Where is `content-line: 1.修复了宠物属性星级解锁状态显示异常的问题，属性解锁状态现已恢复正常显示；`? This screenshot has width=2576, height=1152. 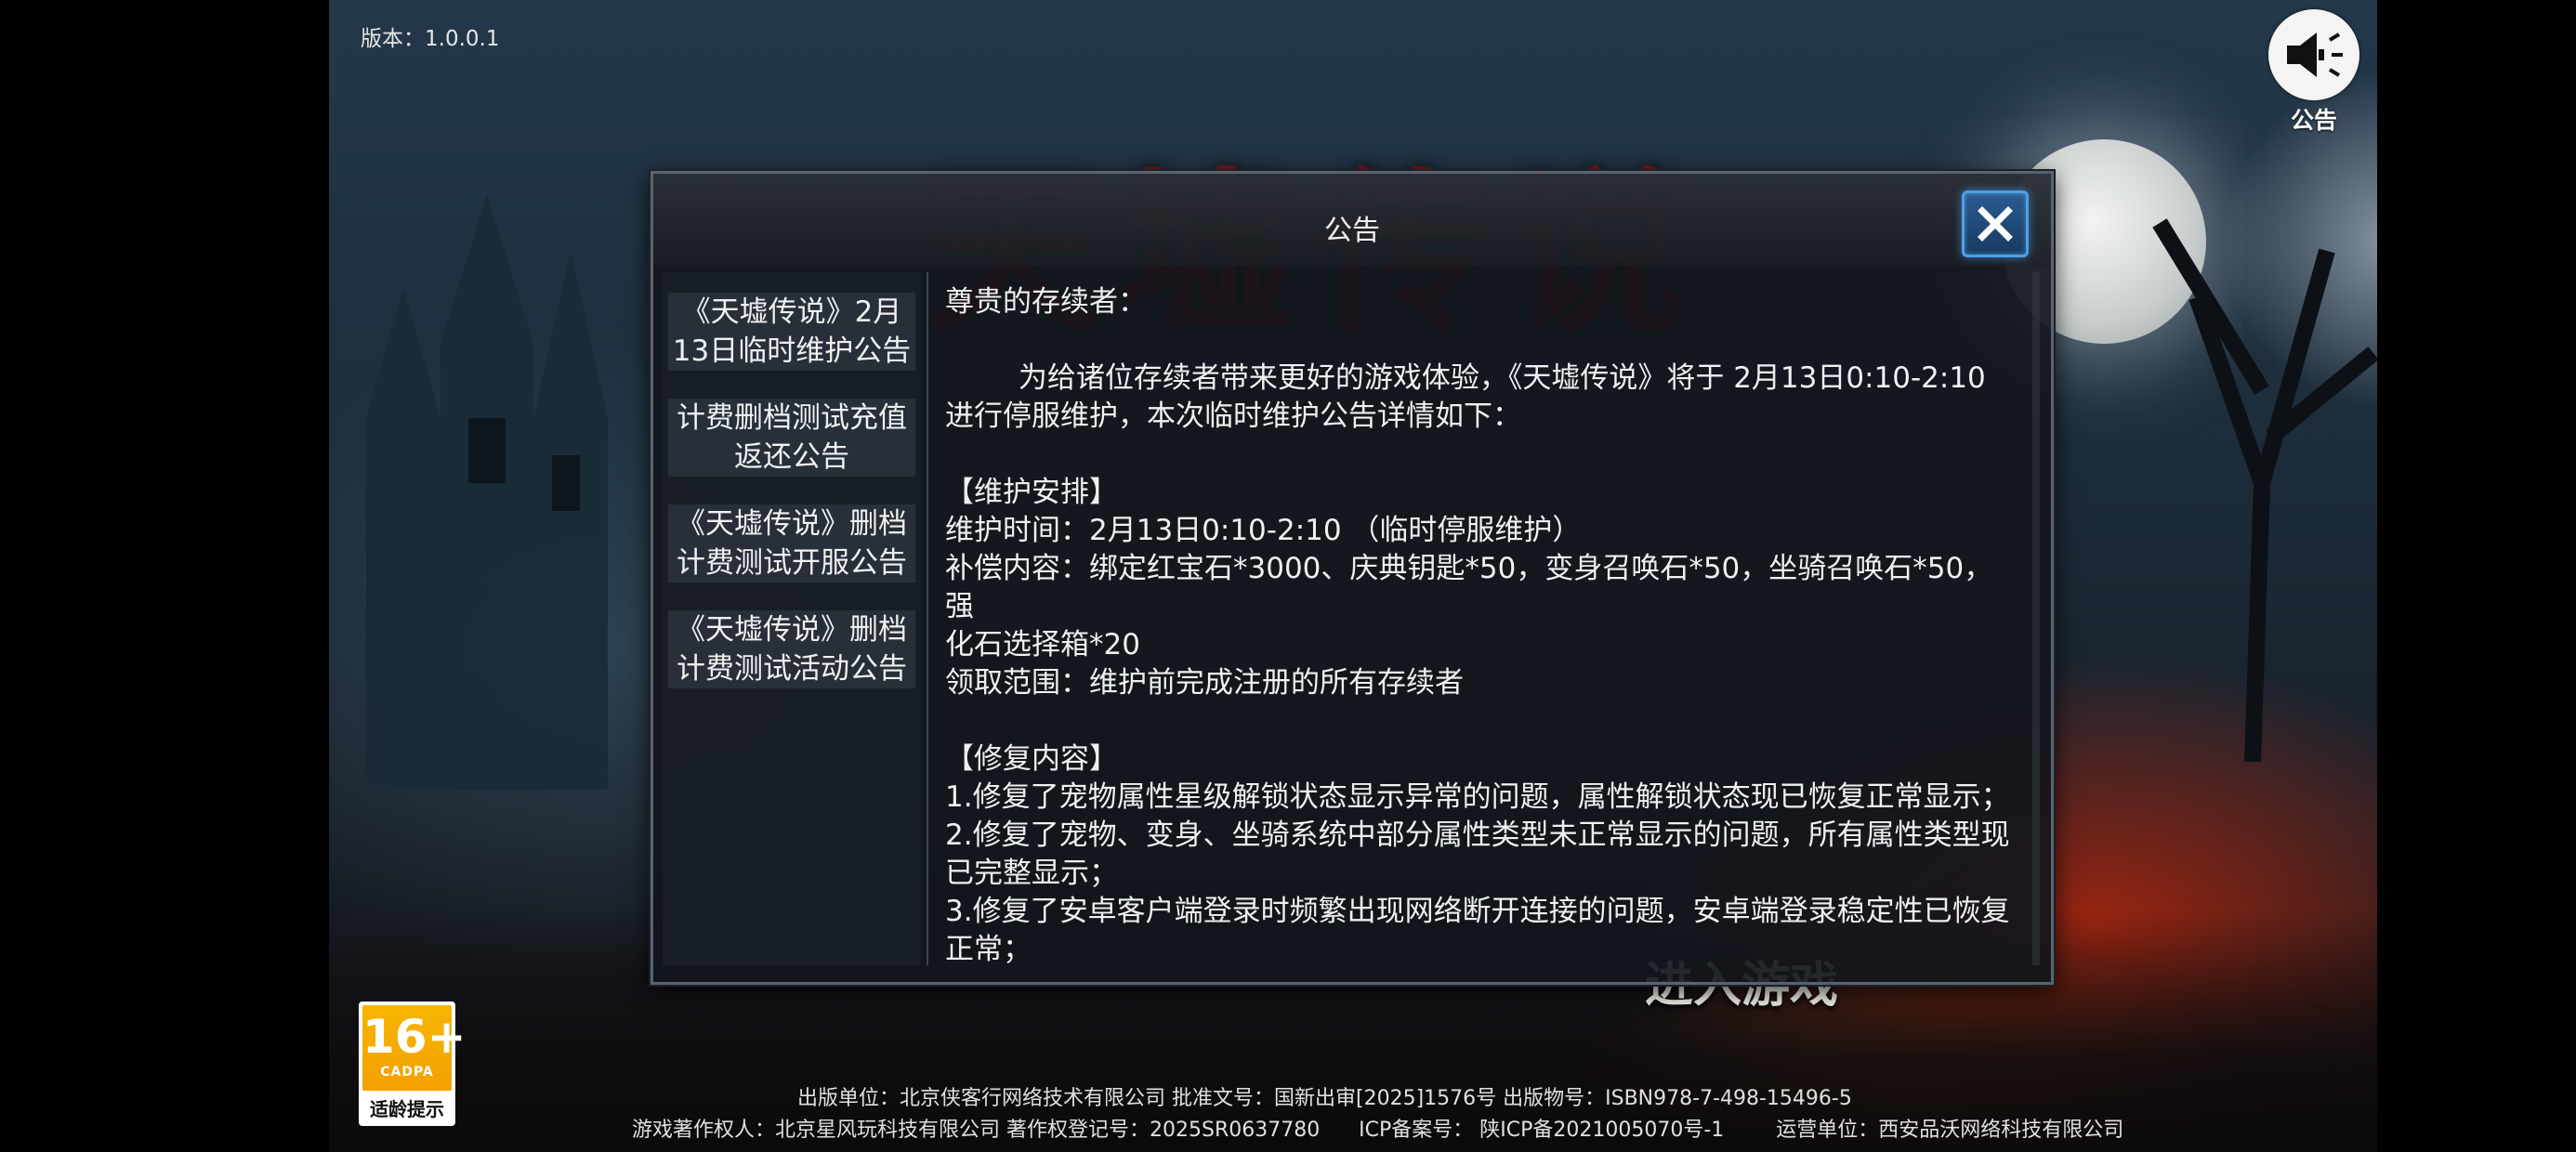
content-line: 1.修复了宠物属性星级解锁状态显示异常的问题，属性解锁状态现已恢复正常显示； is located at coordinates (1477, 797).